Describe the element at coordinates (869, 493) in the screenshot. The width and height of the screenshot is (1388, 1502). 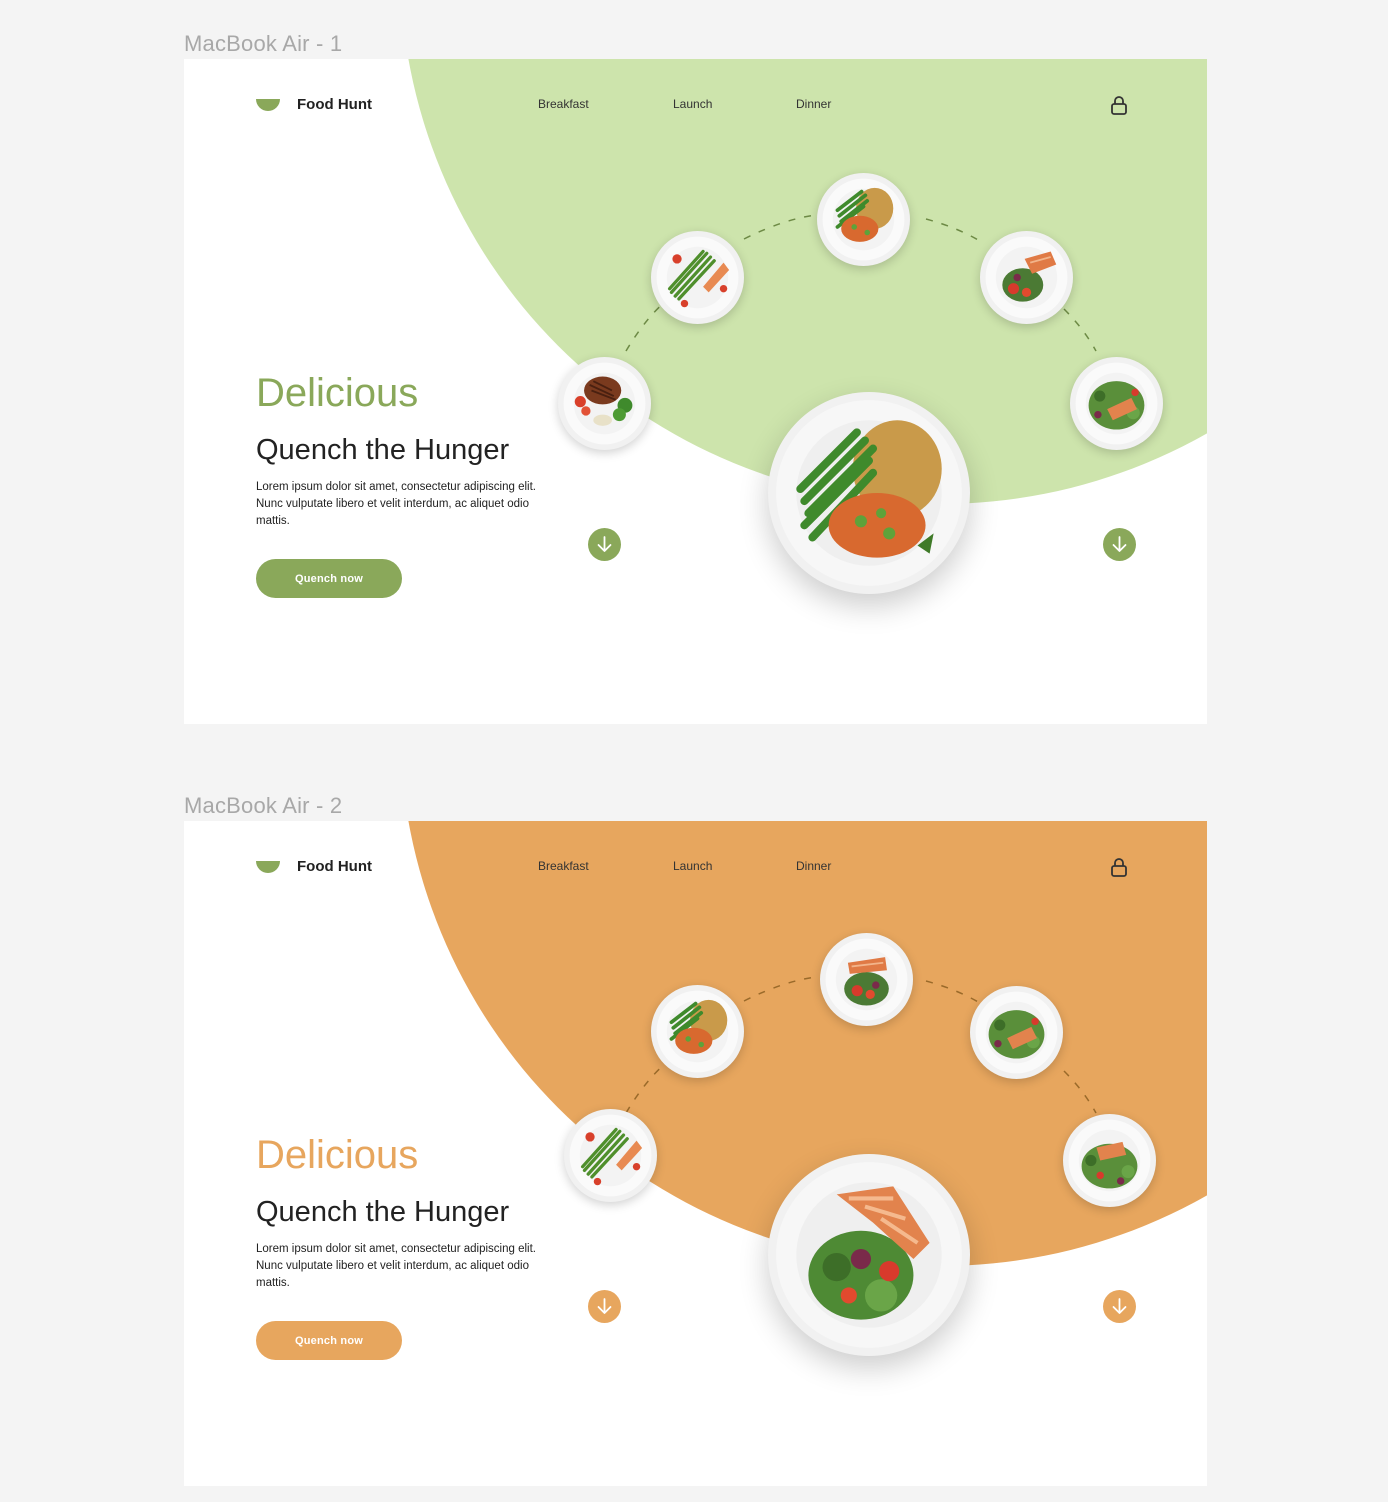
I see `featured-dish-beans-rice` at that location.